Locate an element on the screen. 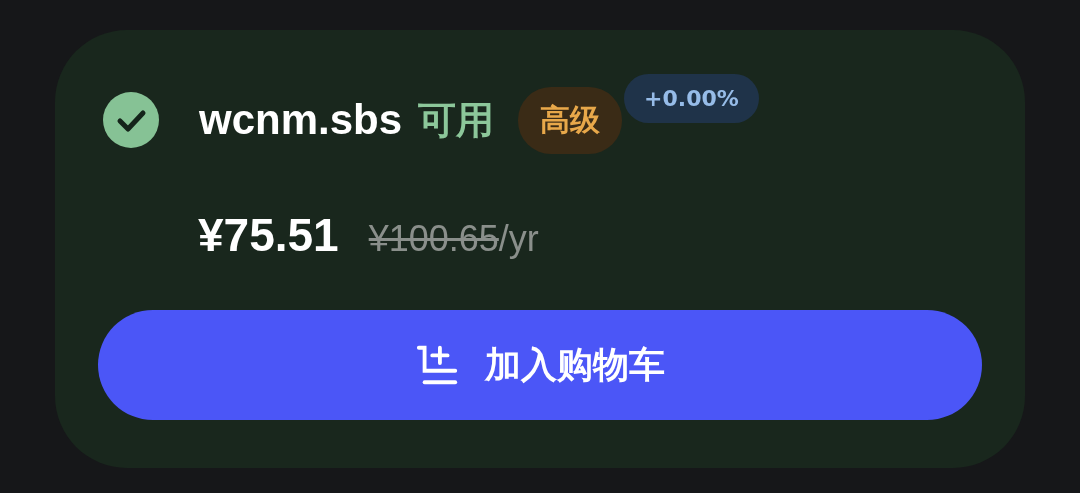 The image size is (1080, 493). tier-badge: 高级 is located at coordinates (570, 120).